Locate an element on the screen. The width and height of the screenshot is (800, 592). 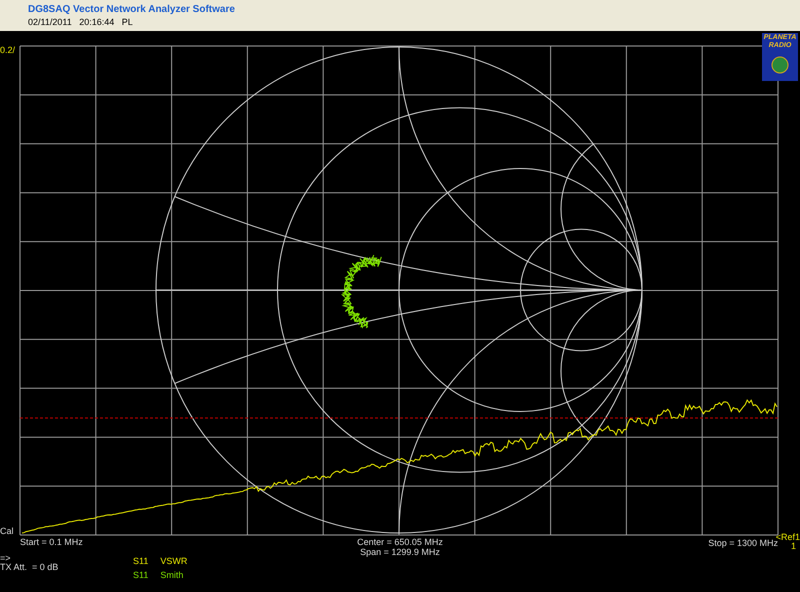
start-frequency: Start = 0.1 MHz is located at coordinates (51, 542).